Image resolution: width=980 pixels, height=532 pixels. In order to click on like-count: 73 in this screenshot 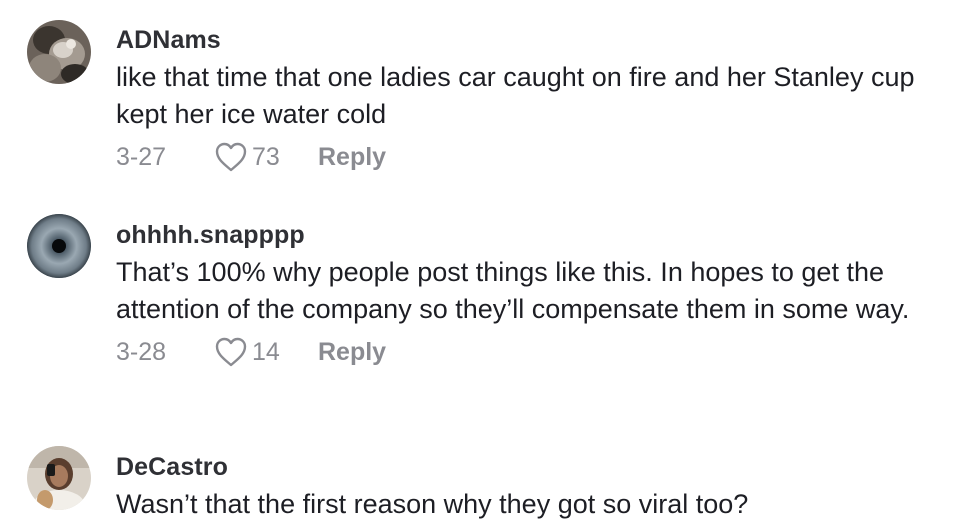, I will do `click(266, 156)`.